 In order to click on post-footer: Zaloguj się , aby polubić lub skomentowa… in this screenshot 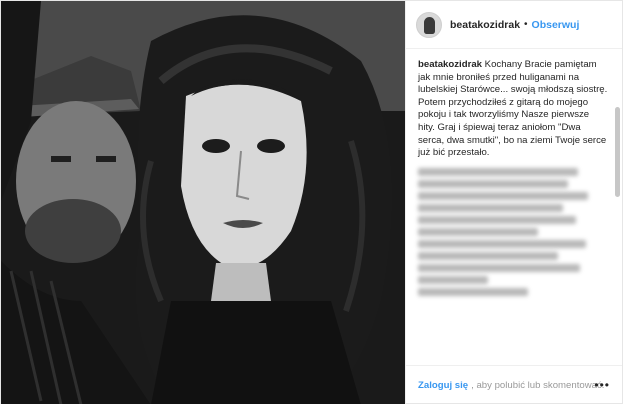, I will do `click(514, 384)`.